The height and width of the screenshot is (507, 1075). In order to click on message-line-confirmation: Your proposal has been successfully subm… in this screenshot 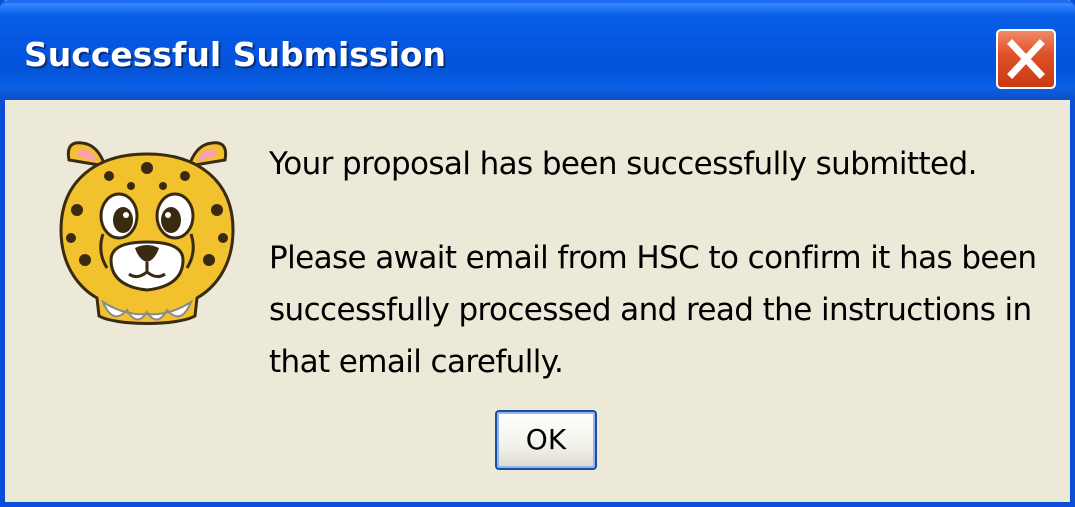, I will do `click(623, 164)`.